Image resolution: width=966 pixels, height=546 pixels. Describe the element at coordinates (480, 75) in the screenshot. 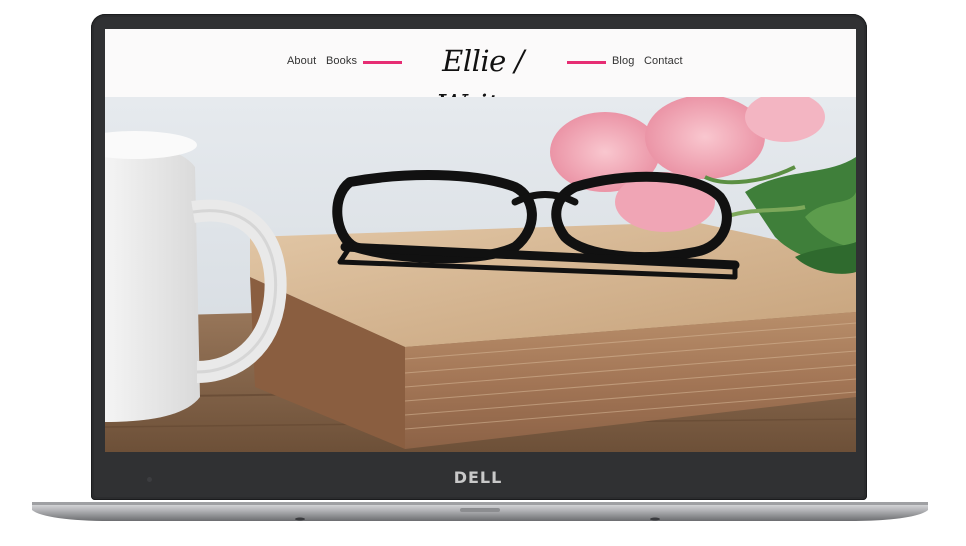

I see `site-header: About Books Ellie / Writes Blog Contact` at that location.